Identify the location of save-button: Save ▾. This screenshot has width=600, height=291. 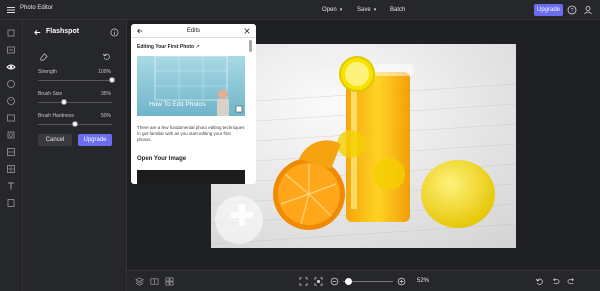
(366, 10).